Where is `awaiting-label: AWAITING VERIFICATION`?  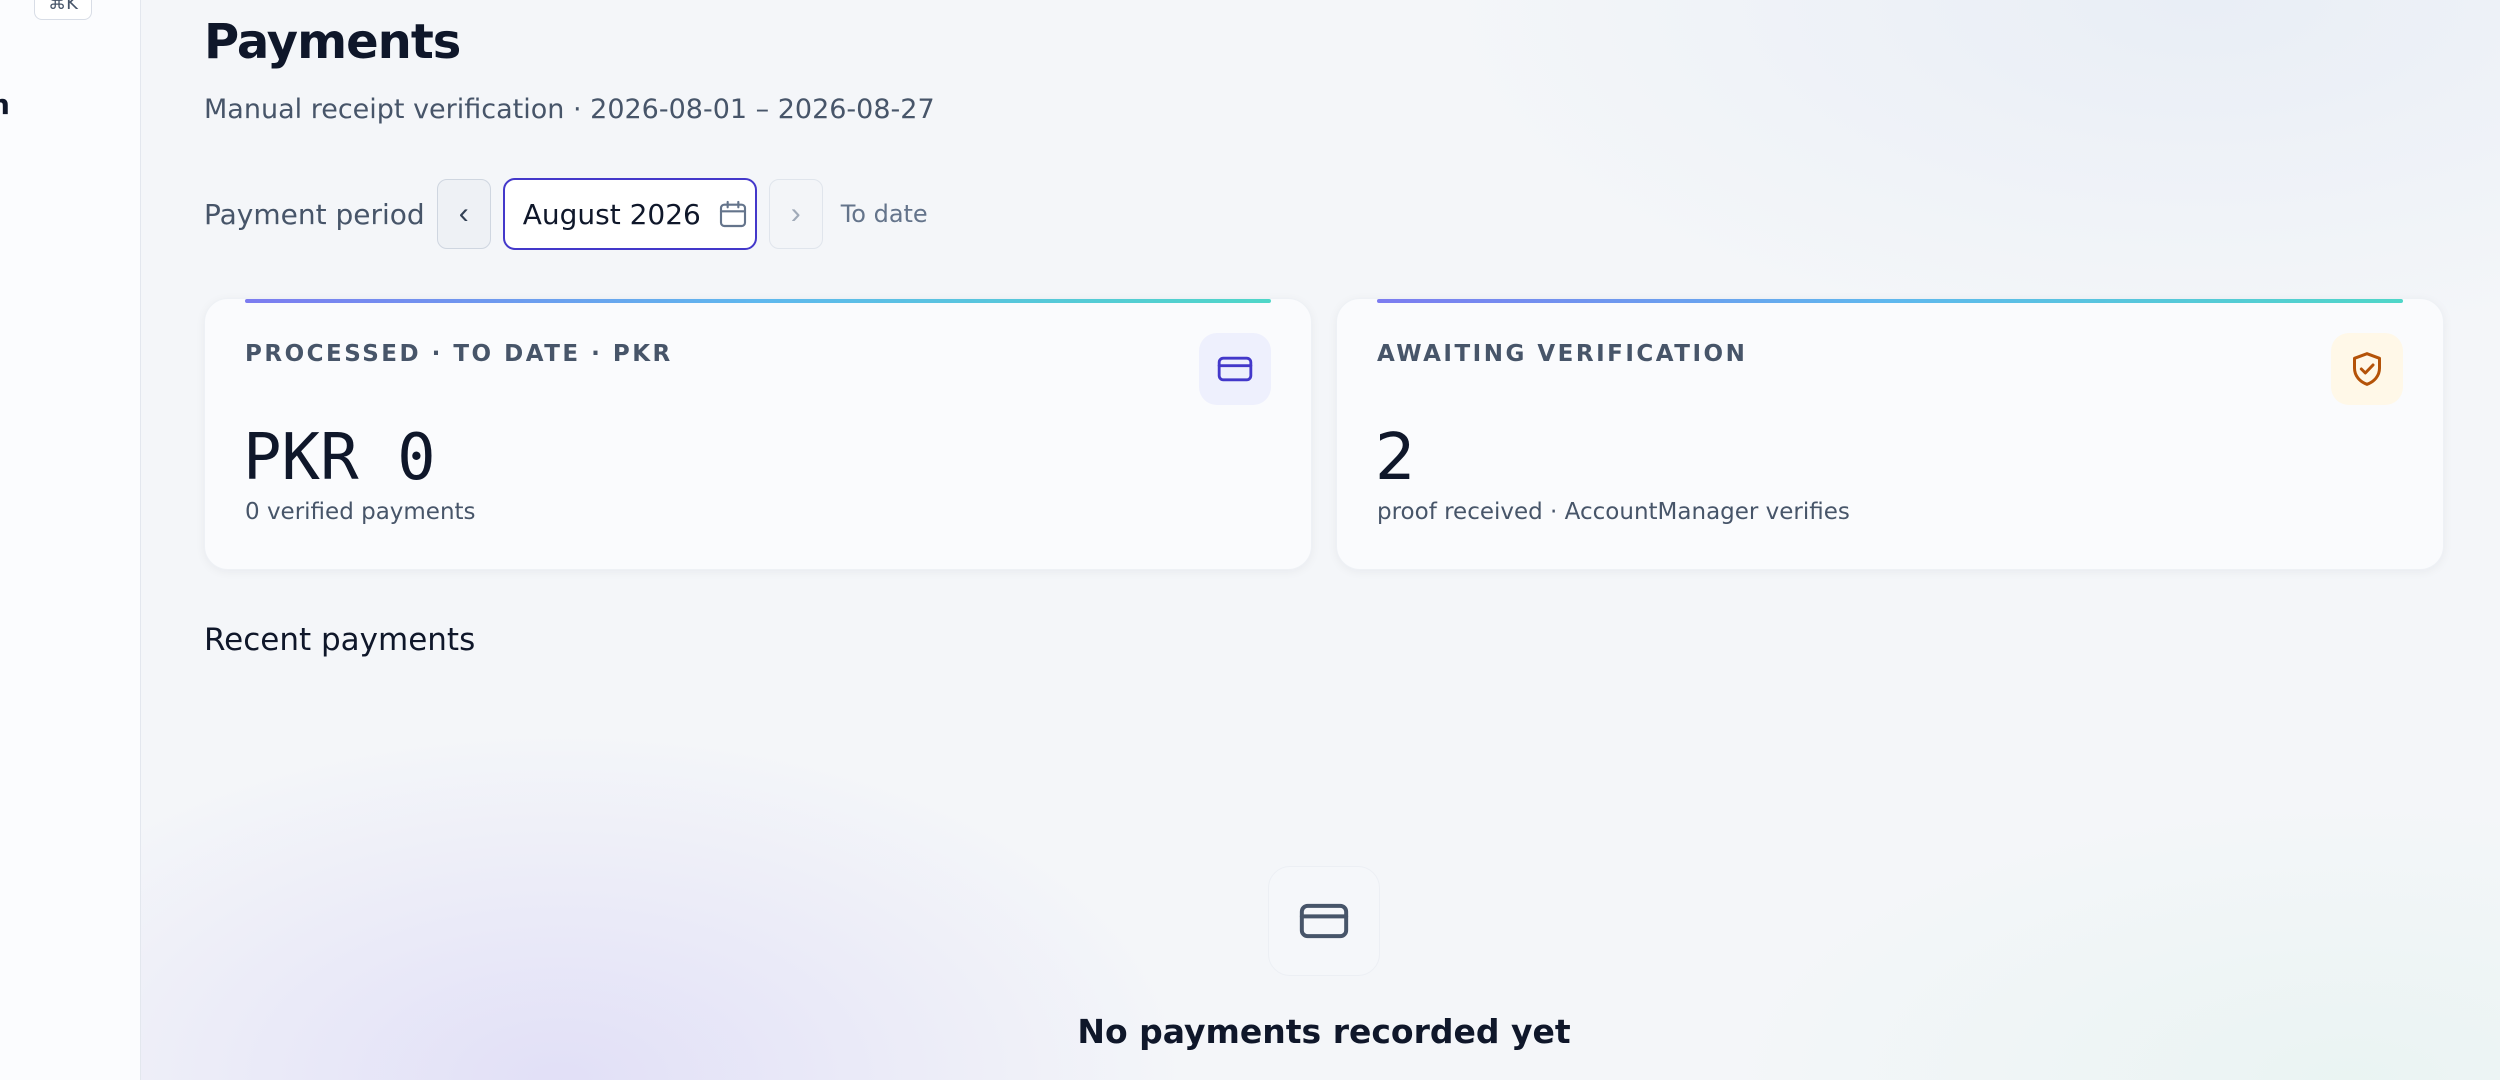 awaiting-label: AWAITING VERIFICATION is located at coordinates (1562, 354).